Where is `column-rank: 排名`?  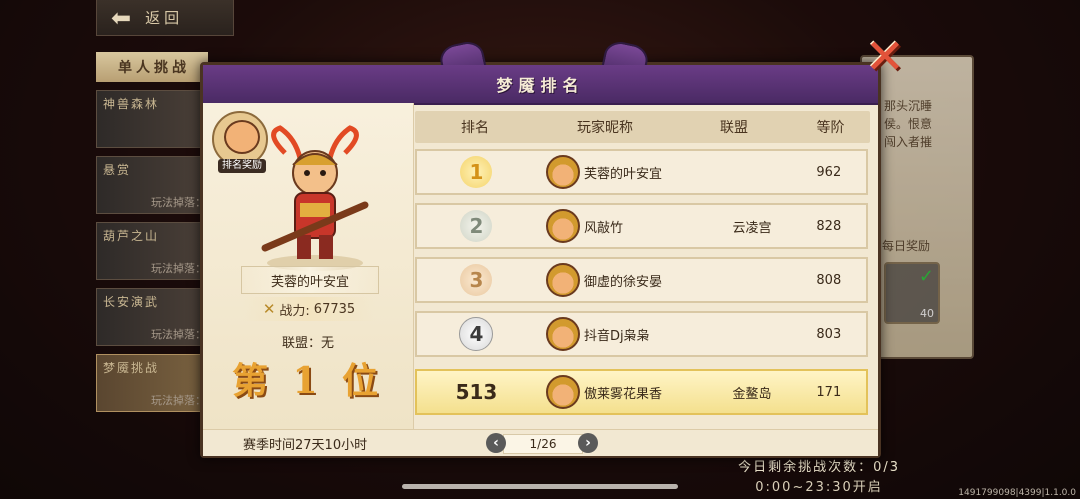
column-rank: 排名 is located at coordinates (475, 128).